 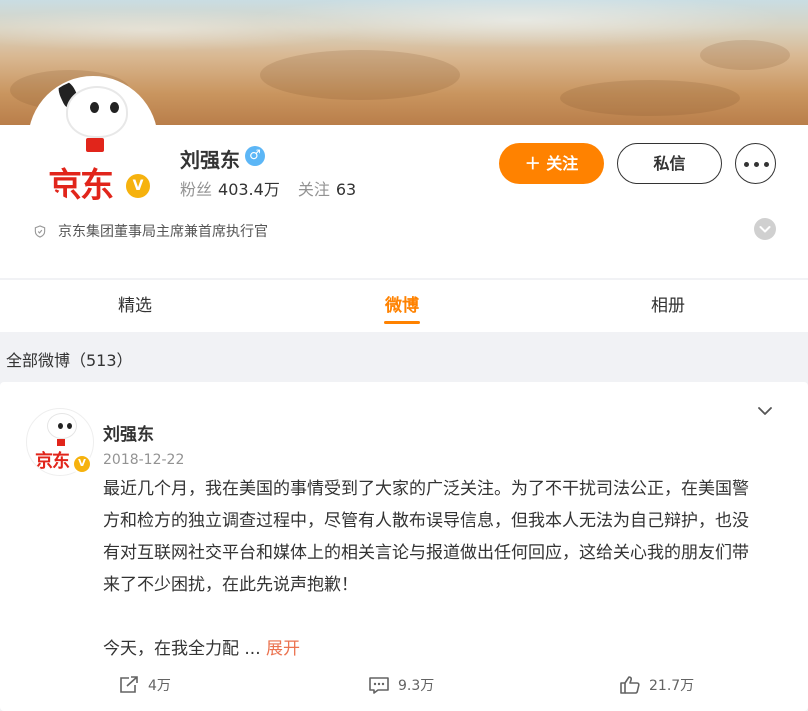 What do you see at coordinates (249, 189) in the screenshot?
I see `fans-count: 403.4万` at bounding box center [249, 189].